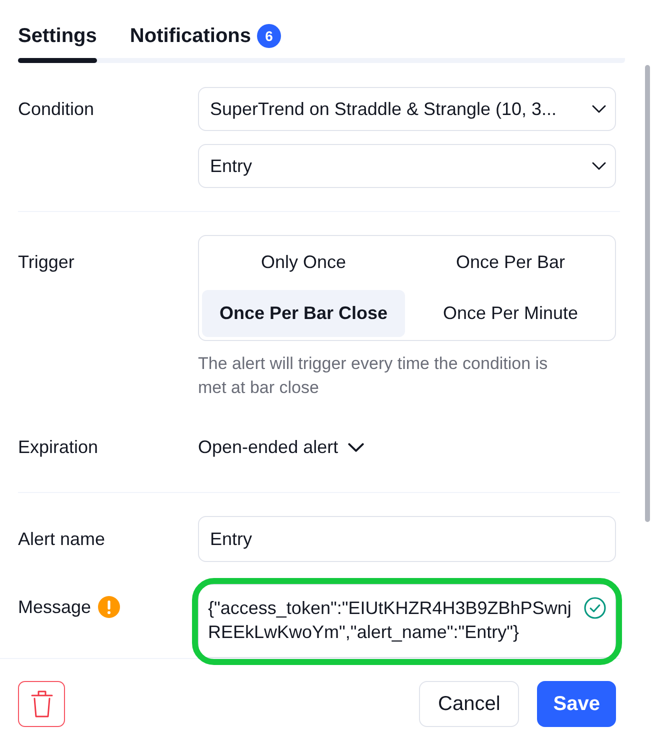 The image size is (651, 747). Describe the element at coordinates (55, 607) in the screenshot. I see `message-label: Message` at that location.